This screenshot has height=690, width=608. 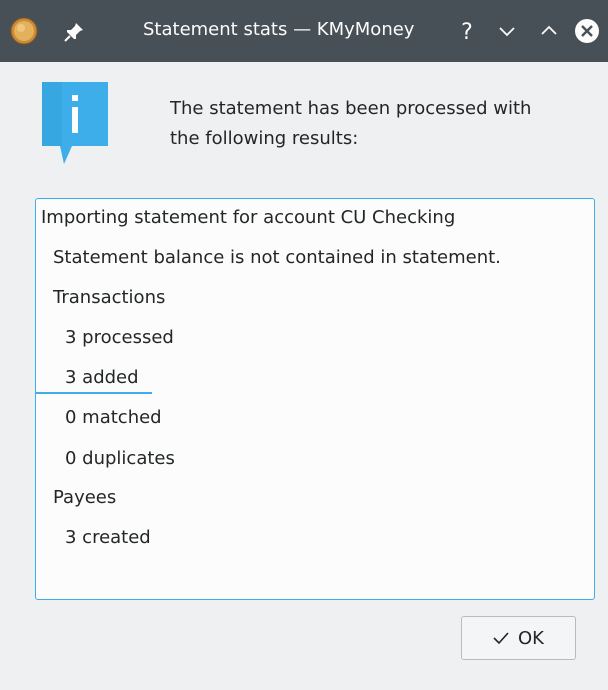 What do you see at coordinates (85, 497) in the screenshot?
I see `result-line-payees: Payees` at bounding box center [85, 497].